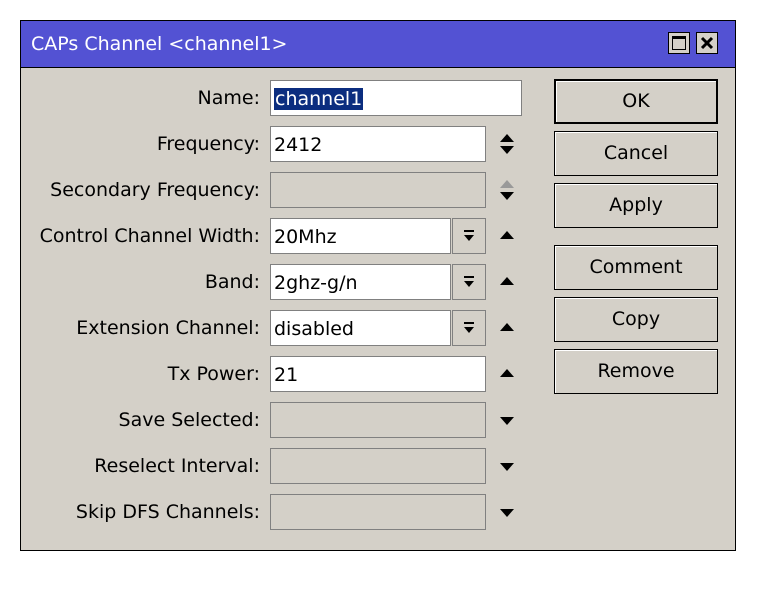  Describe the element at coordinates (378, 374) in the screenshot. I see `tx-power-input: 21` at that location.